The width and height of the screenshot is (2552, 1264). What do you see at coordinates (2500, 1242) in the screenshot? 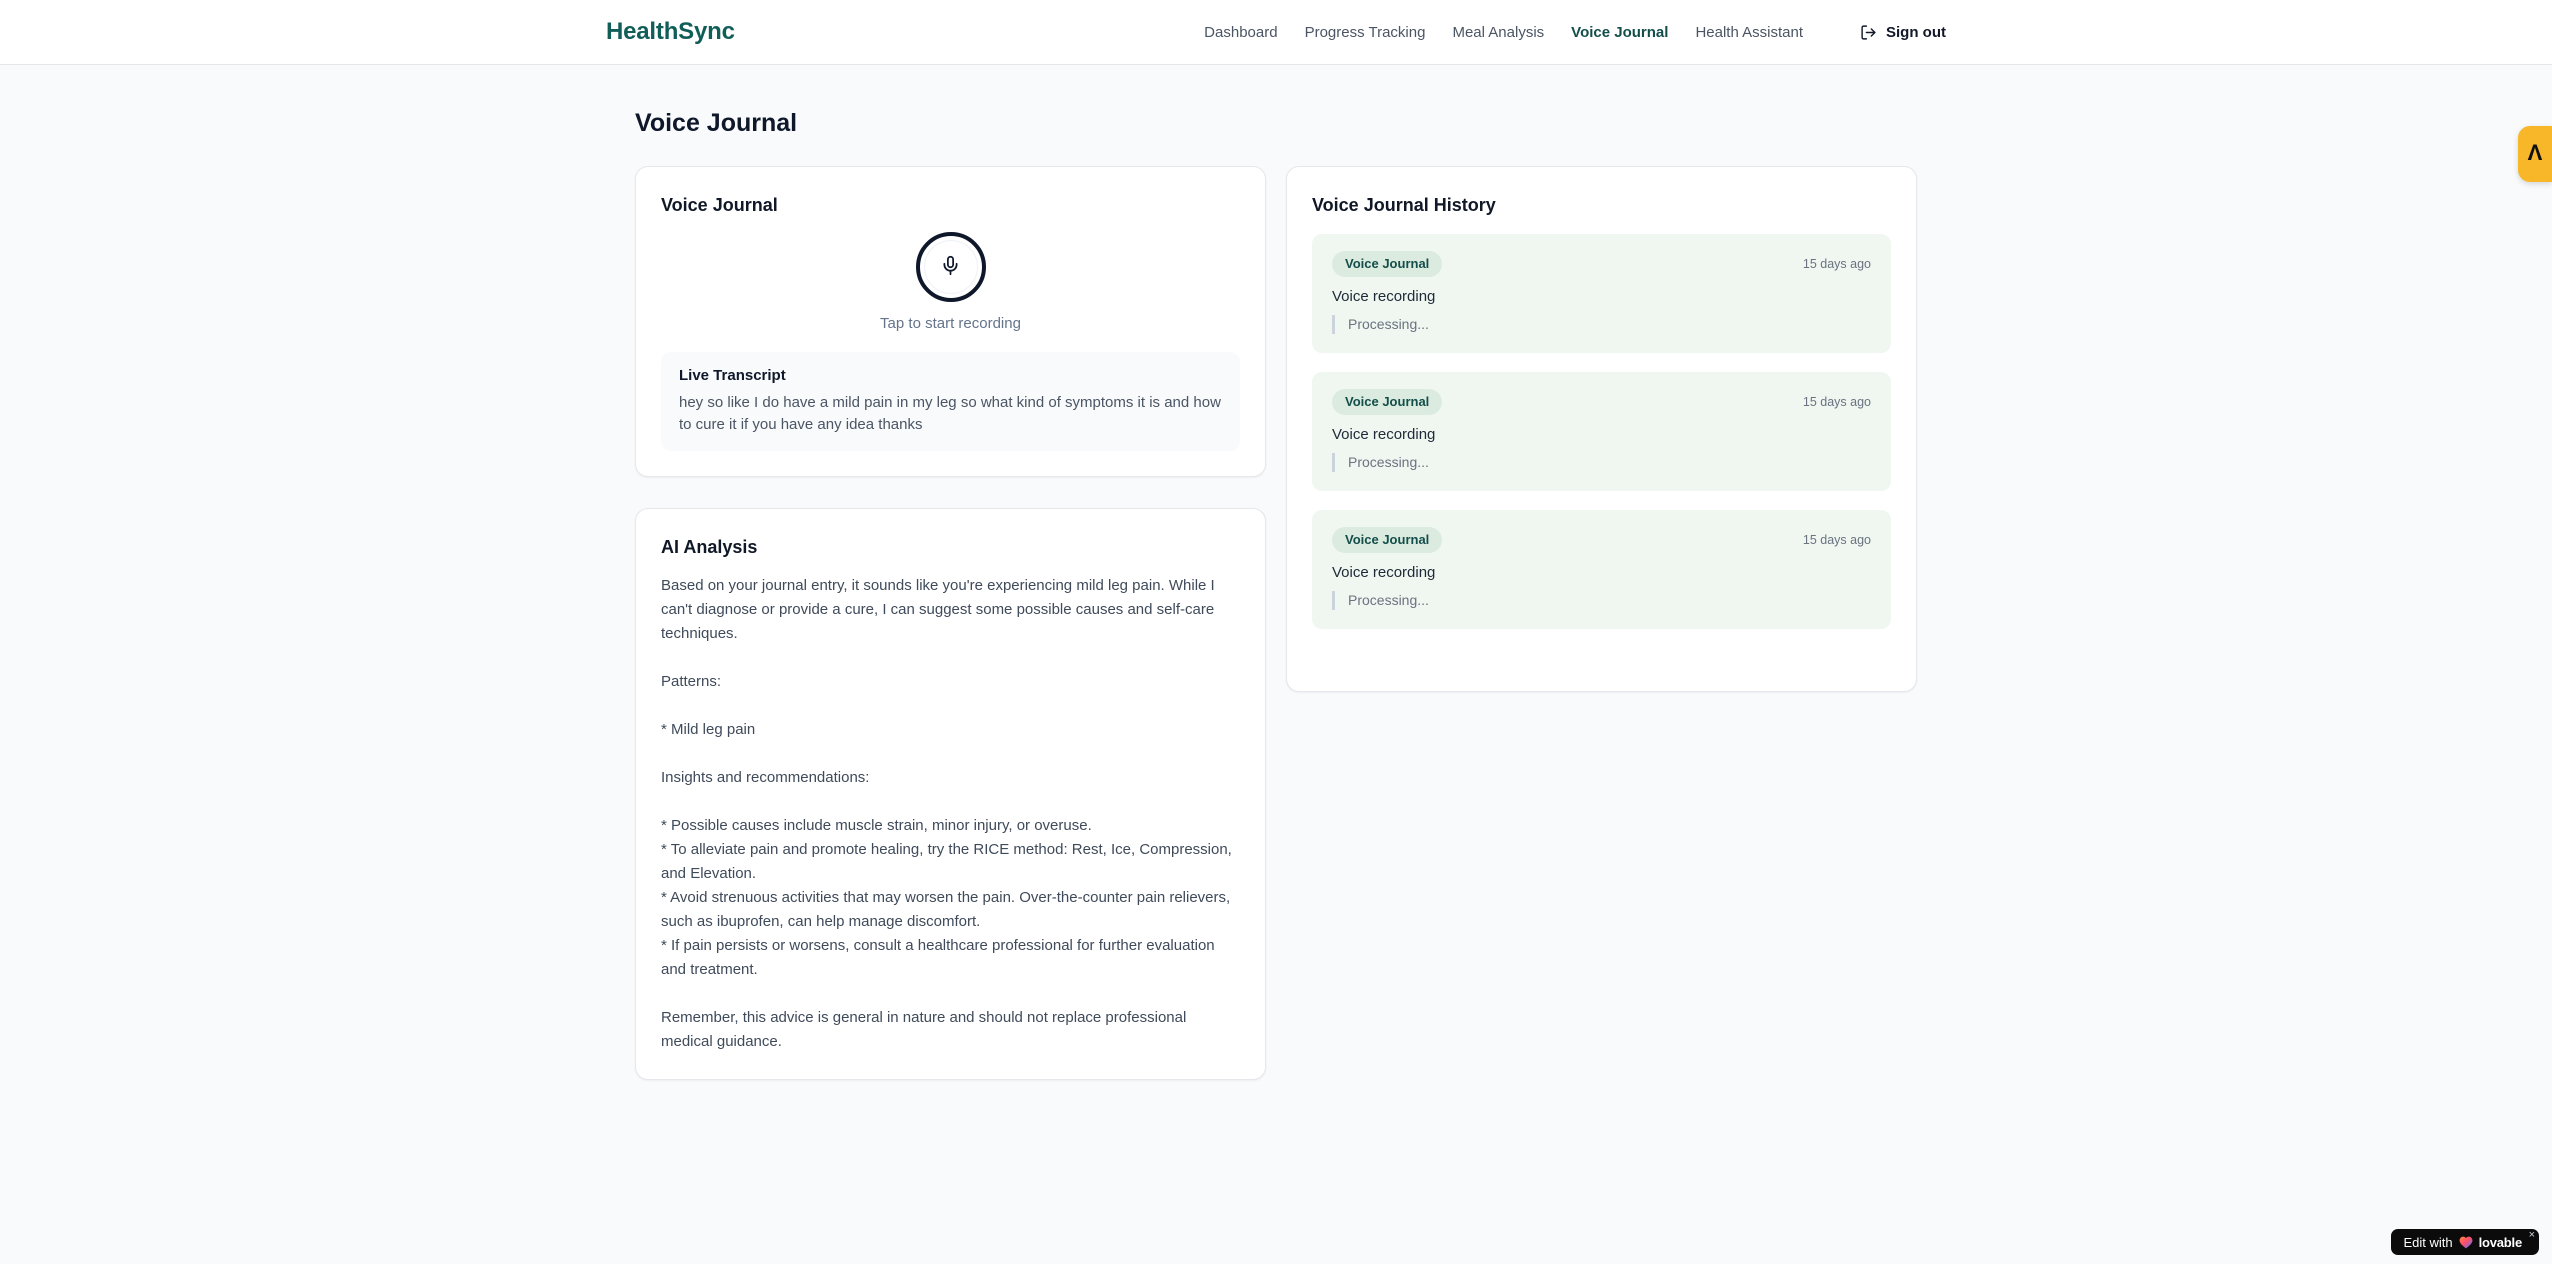
I see `lovable-brand-label: lovable` at bounding box center [2500, 1242].